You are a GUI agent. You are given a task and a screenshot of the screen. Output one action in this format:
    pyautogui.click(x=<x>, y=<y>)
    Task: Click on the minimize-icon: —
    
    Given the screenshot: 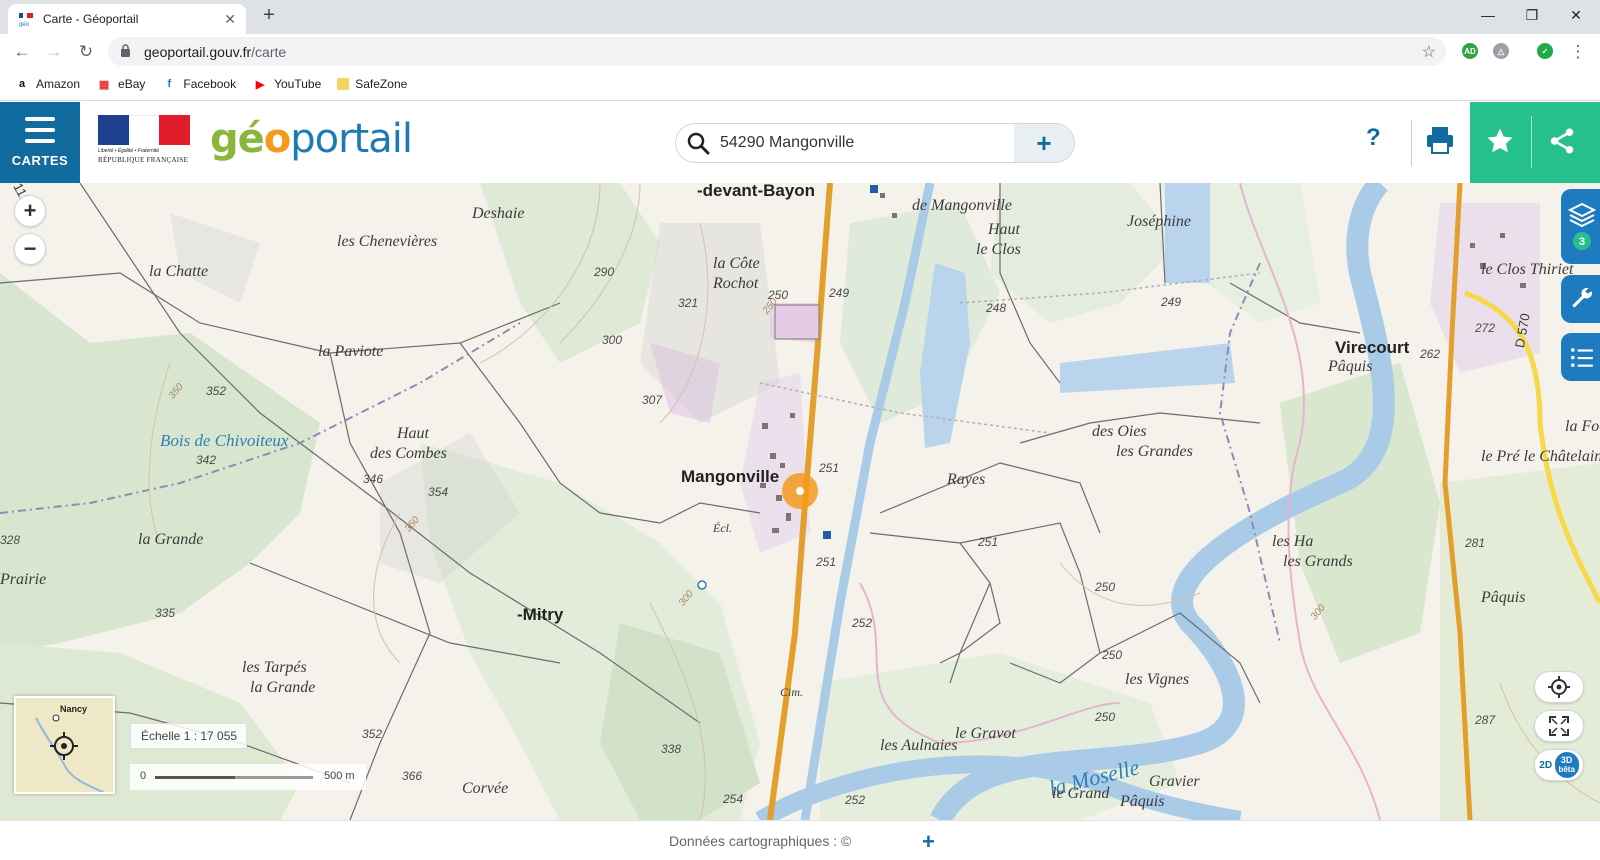 What is the action you would take?
    pyautogui.click(x=1488, y=15)
    